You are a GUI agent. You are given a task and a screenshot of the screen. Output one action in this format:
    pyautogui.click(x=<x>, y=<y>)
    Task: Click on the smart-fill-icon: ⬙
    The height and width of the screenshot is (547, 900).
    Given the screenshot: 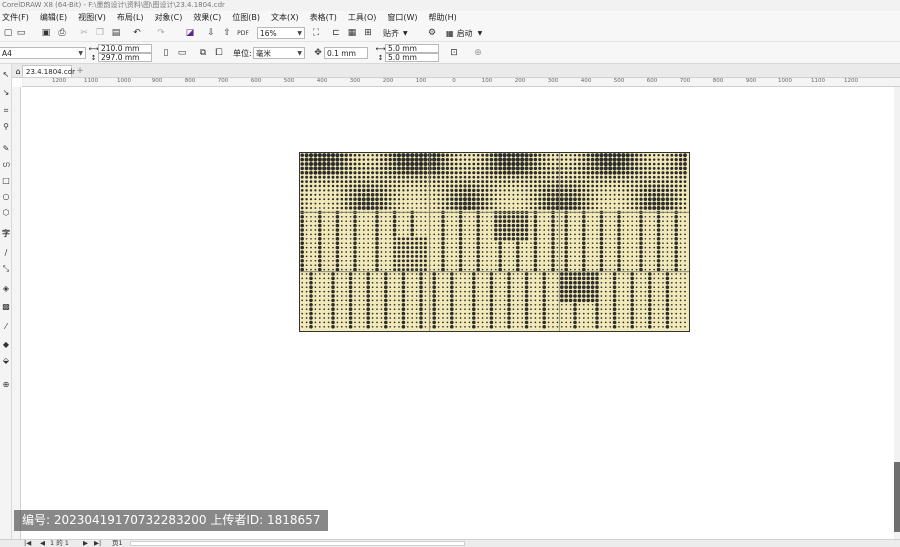 What is the action you would take?
    pyautogui.click(x=6, y=360)
    